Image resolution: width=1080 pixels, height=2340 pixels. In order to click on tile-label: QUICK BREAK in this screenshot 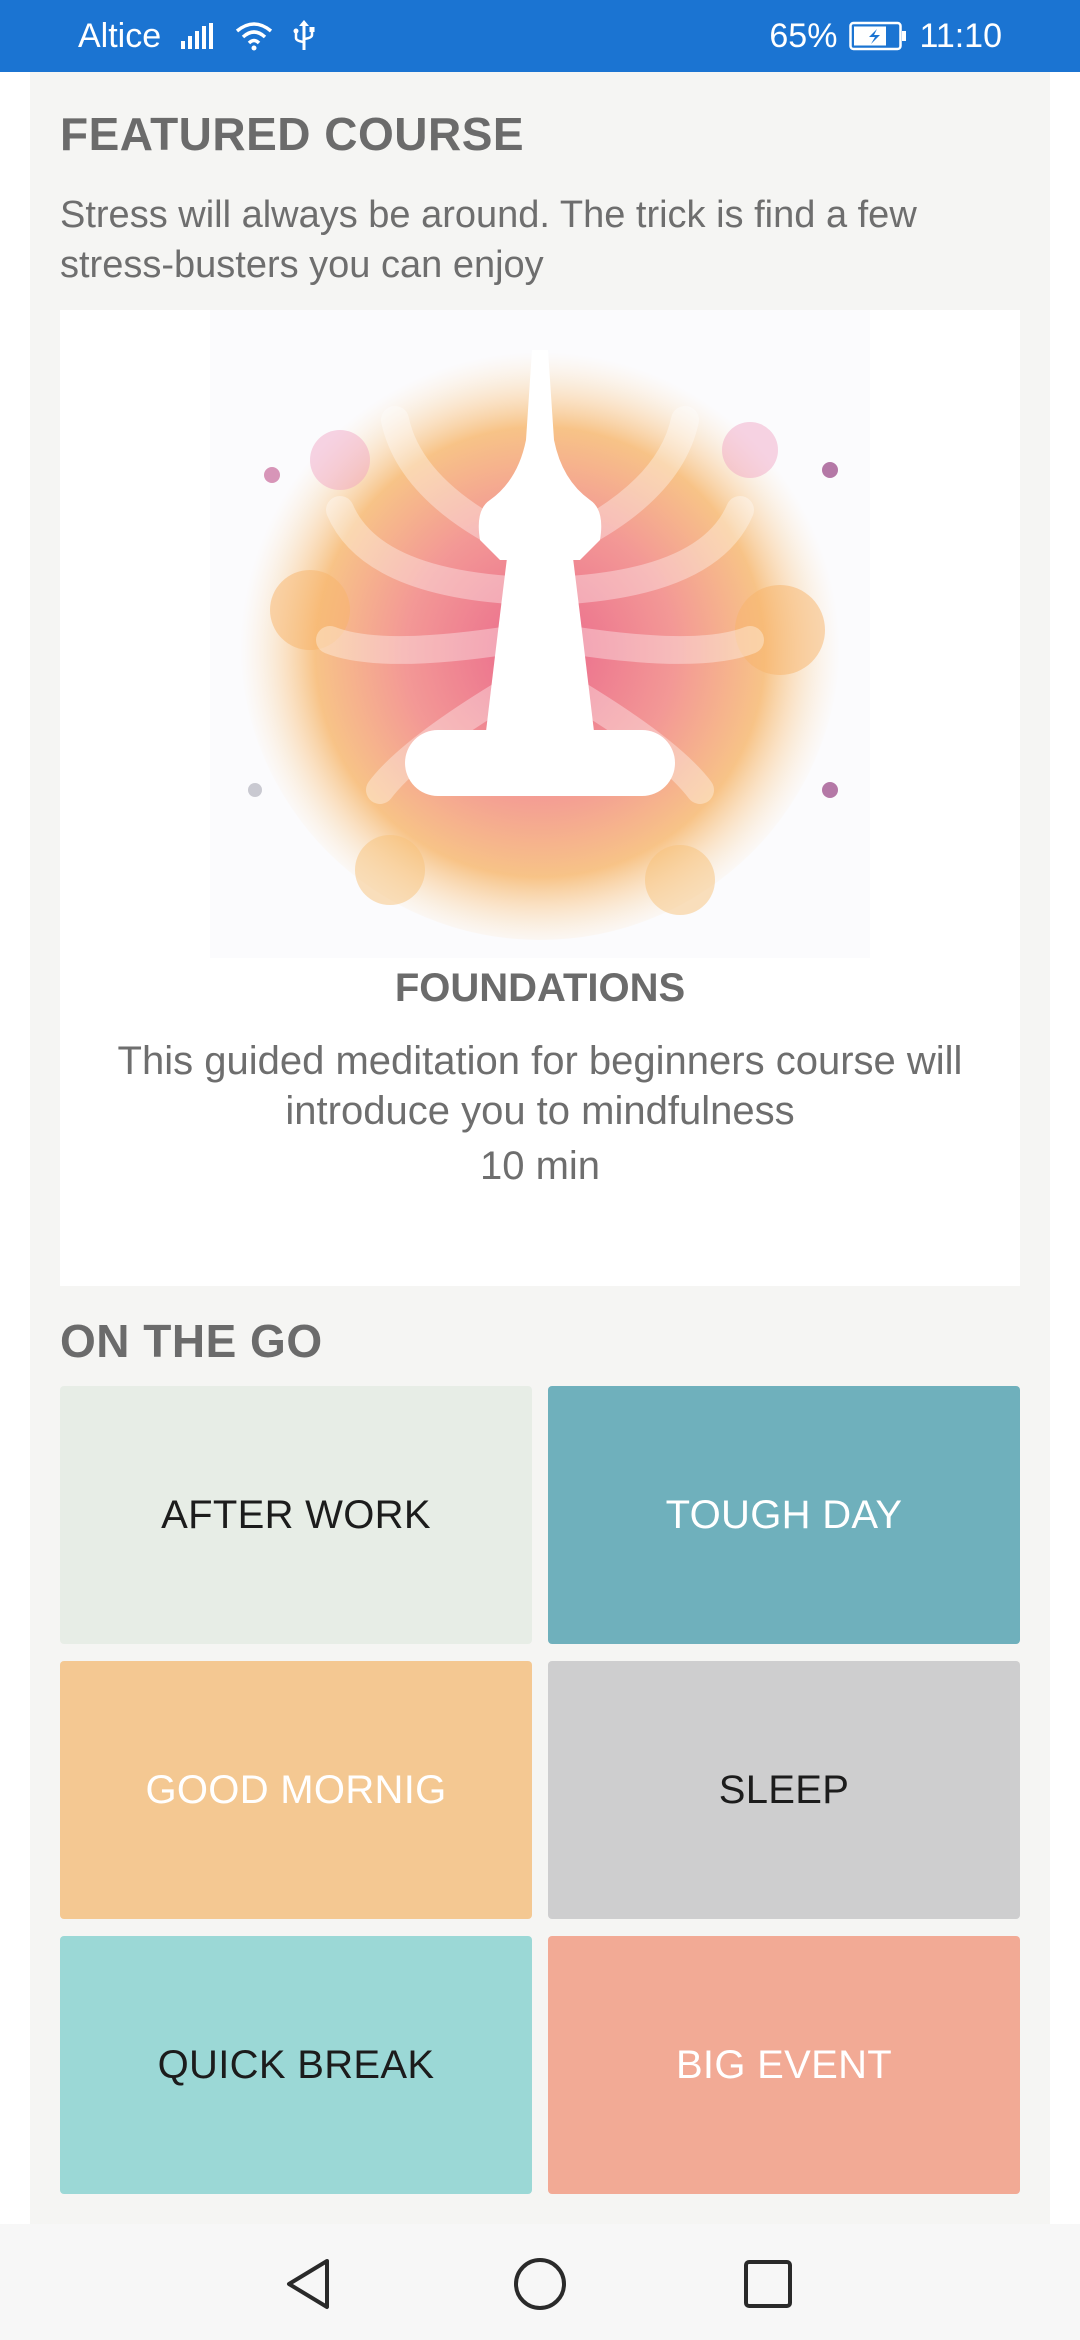, I will do `click(296, 2064)`.